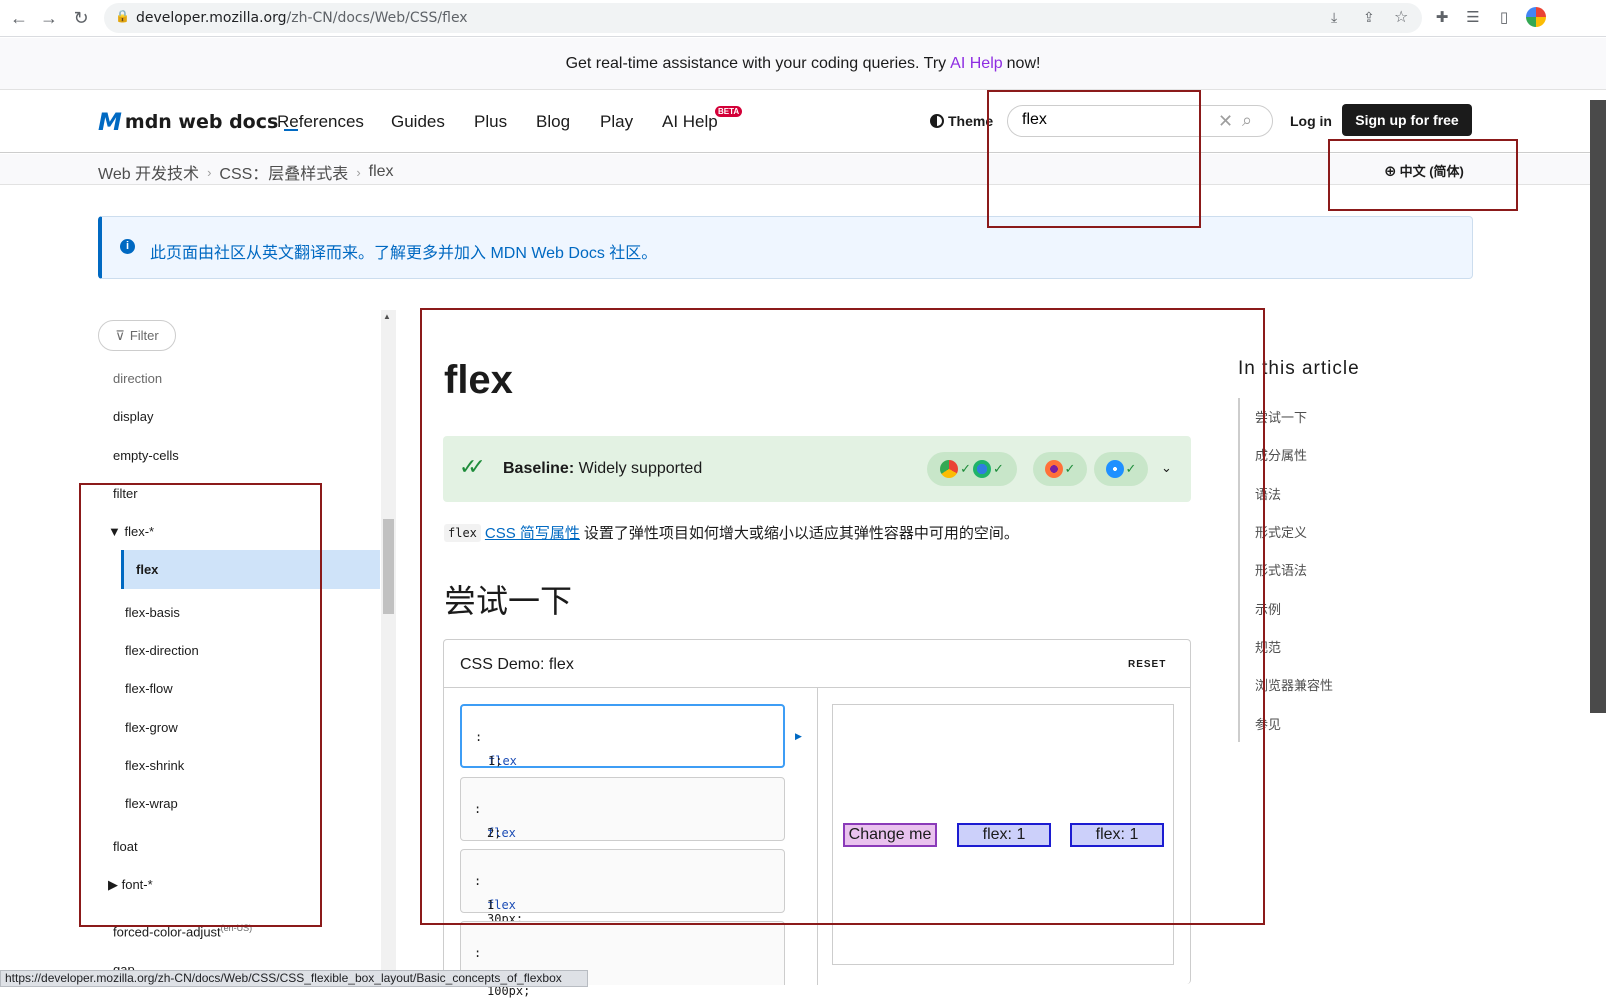 The height and width of the screenshot is (1007, 1606). What do you see at coordinates (1504, 17) in the screenshot?
I see `side-panel-icon: ▯` at bounding box center [1504, 17].